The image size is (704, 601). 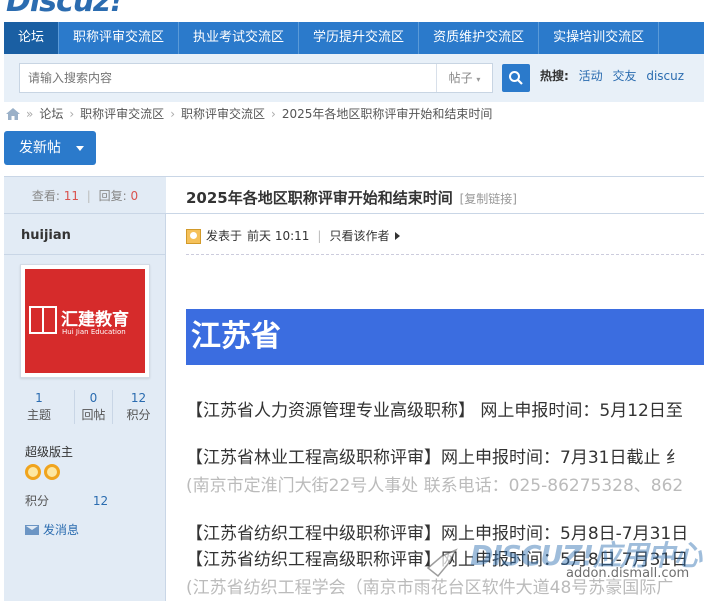 What do you see at coordinates (591, 76) in the screenshot?
I see `hot-item-activity: 活动` at bounding box center [591, 76].